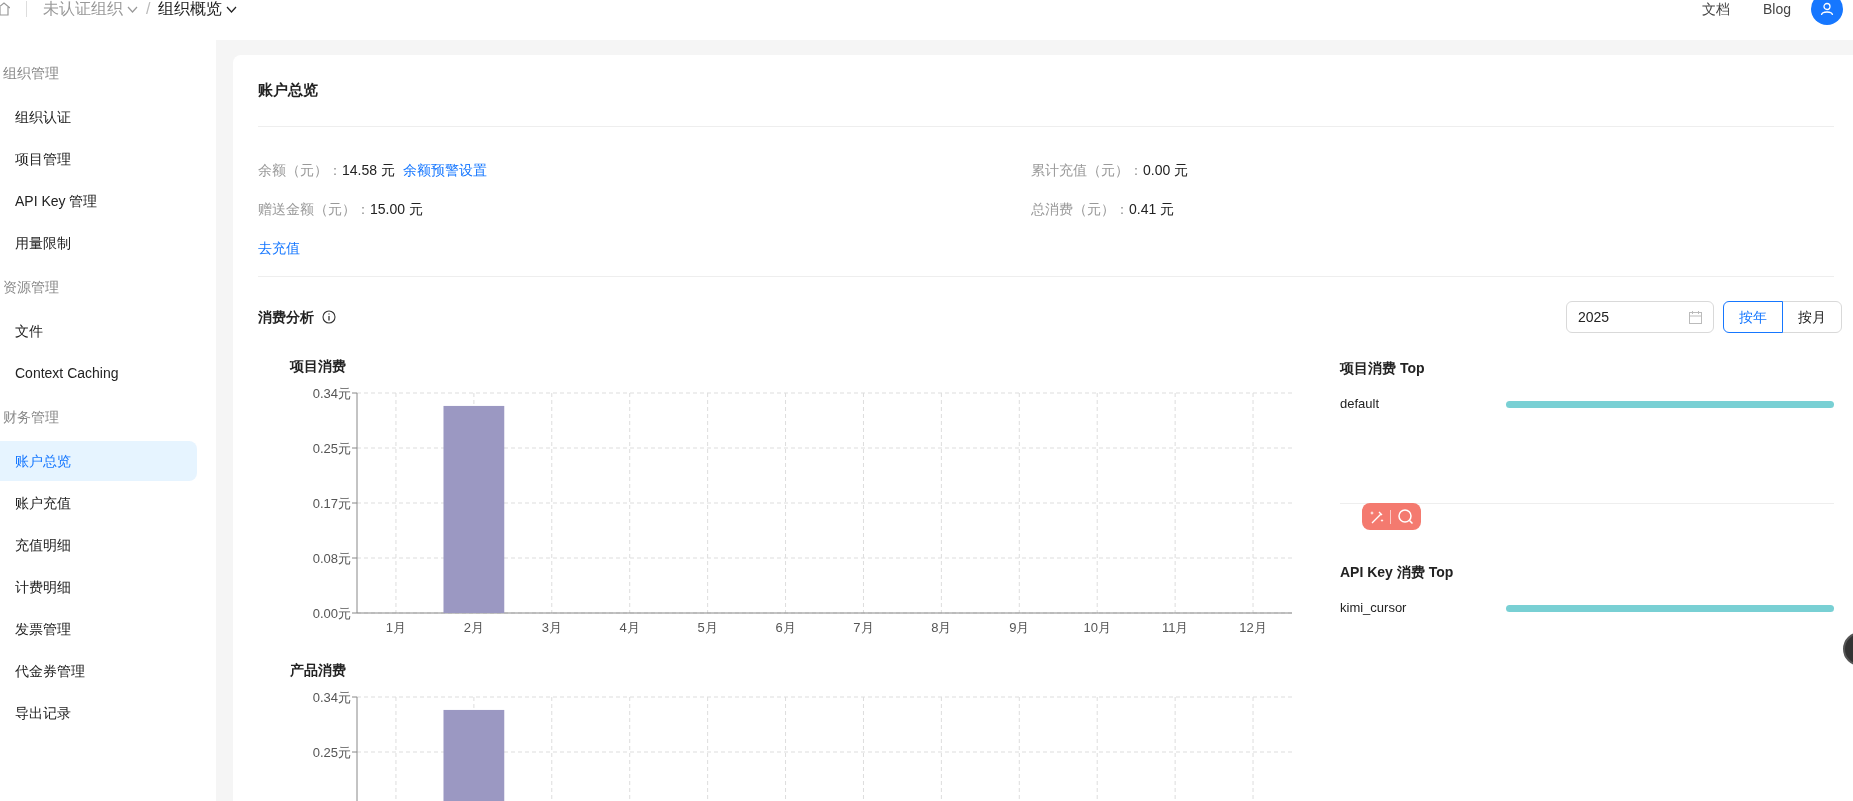 The height and width of the screenshot is (801, 1853). I want to click on mode-tab: 按年, so click(1753, 317).